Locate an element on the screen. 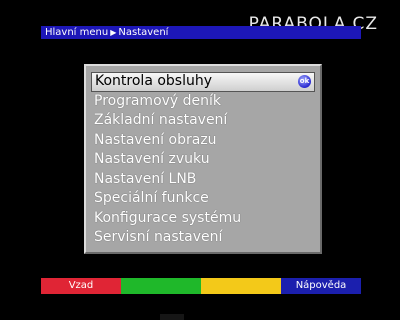 Image resolution: width=400 pixels, height=320 pixels. menu-item-specialni-funkce: Speciální funkce is located at coordinates (203, 199).